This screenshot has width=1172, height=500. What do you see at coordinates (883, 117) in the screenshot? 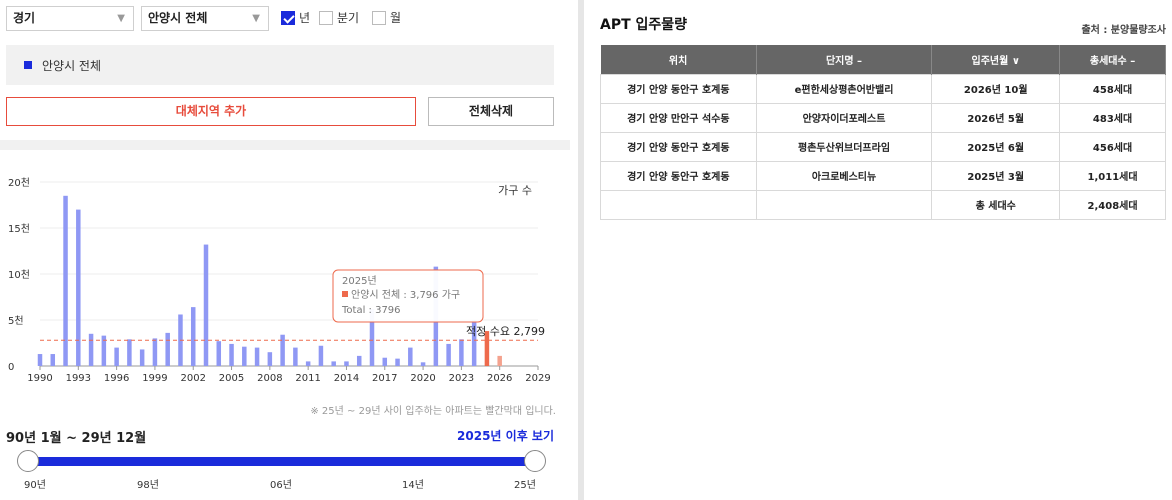
I see `table-row: 경기 안양 만안구 석수동 안양자이더포레스트 2026년 5월 483세대` at bounding box center [883, 117].